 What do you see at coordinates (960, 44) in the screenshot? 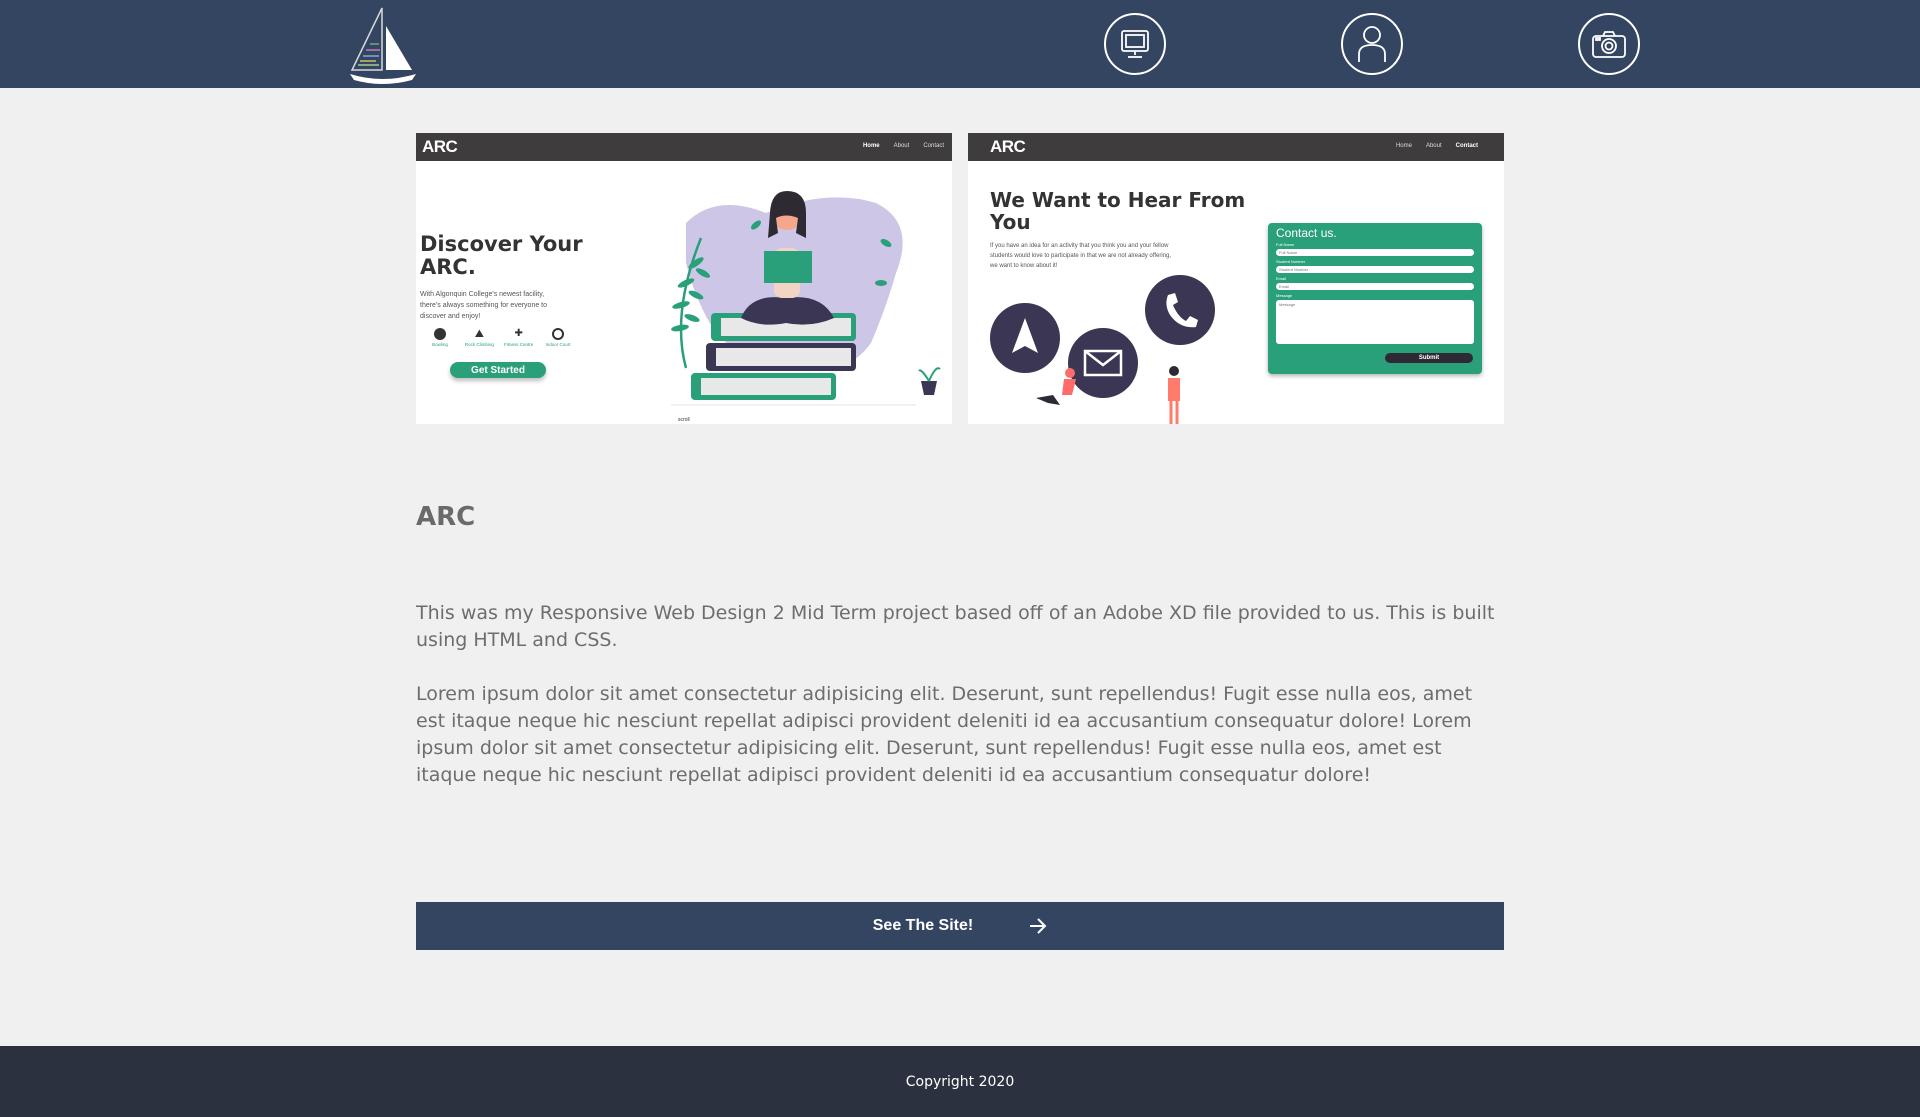
I see `top-nav-bar` at bounding box center [960, 44].